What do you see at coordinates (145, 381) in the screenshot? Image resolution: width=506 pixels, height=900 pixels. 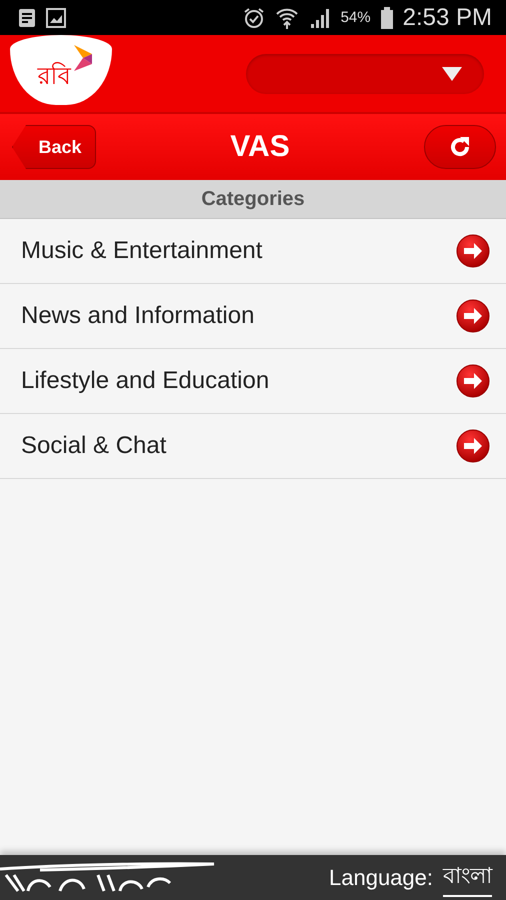 I see `category-label: Lifestyle and Education` at bounding box center [145, 381].